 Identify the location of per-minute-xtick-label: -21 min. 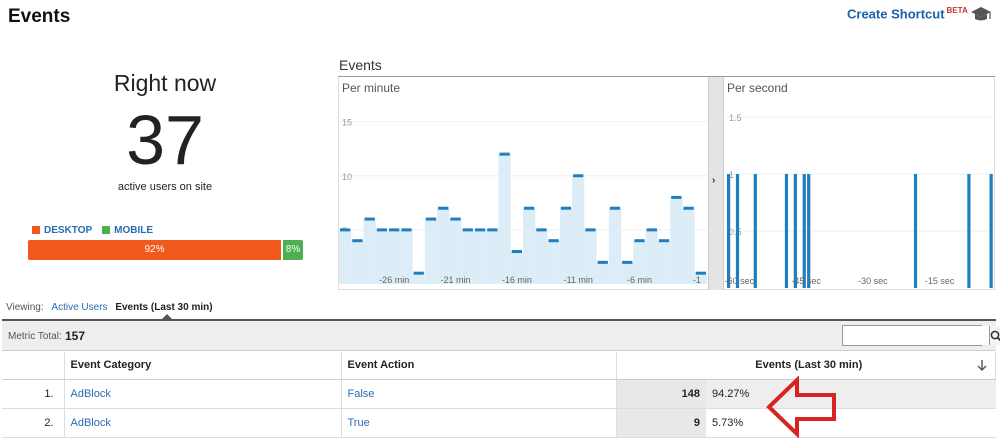
(456, 280).